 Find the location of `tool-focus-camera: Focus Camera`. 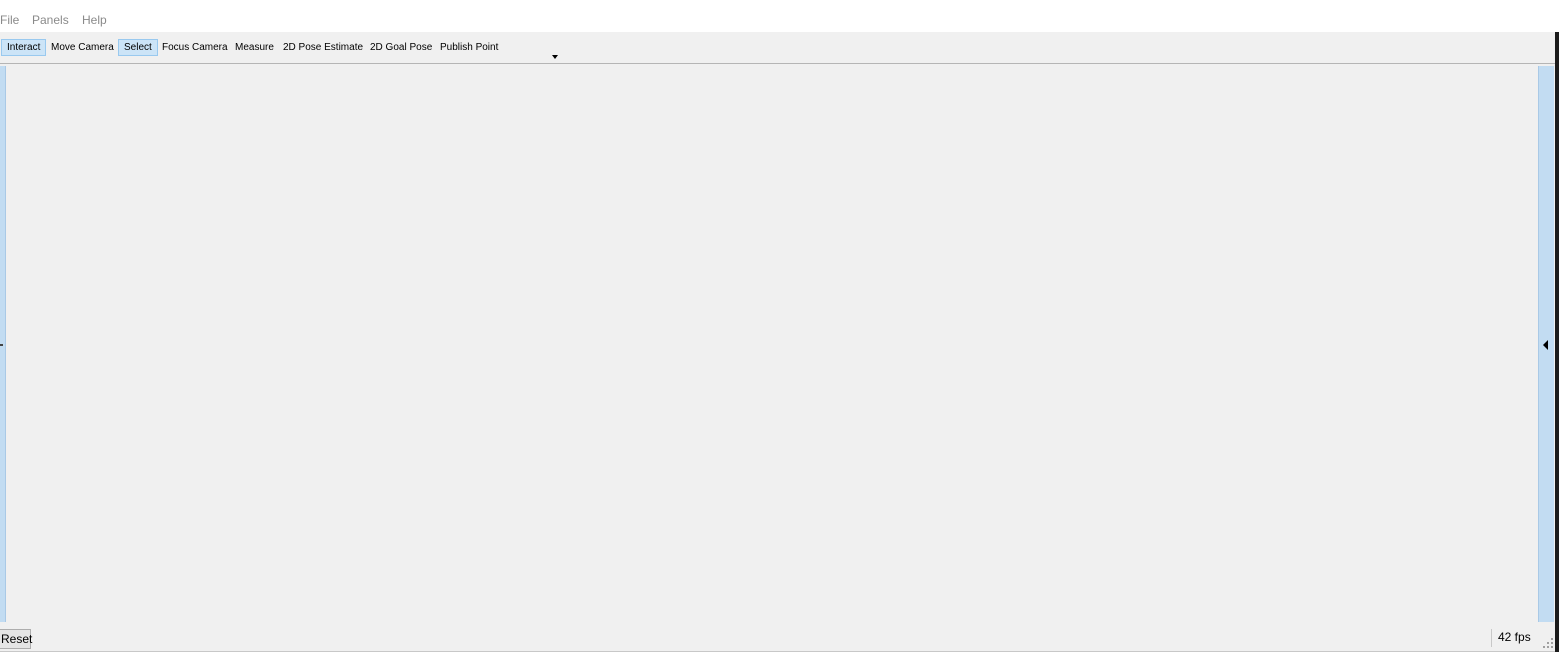

tool-focus-camera: Focus Camera is located at coordinates (195, 47).